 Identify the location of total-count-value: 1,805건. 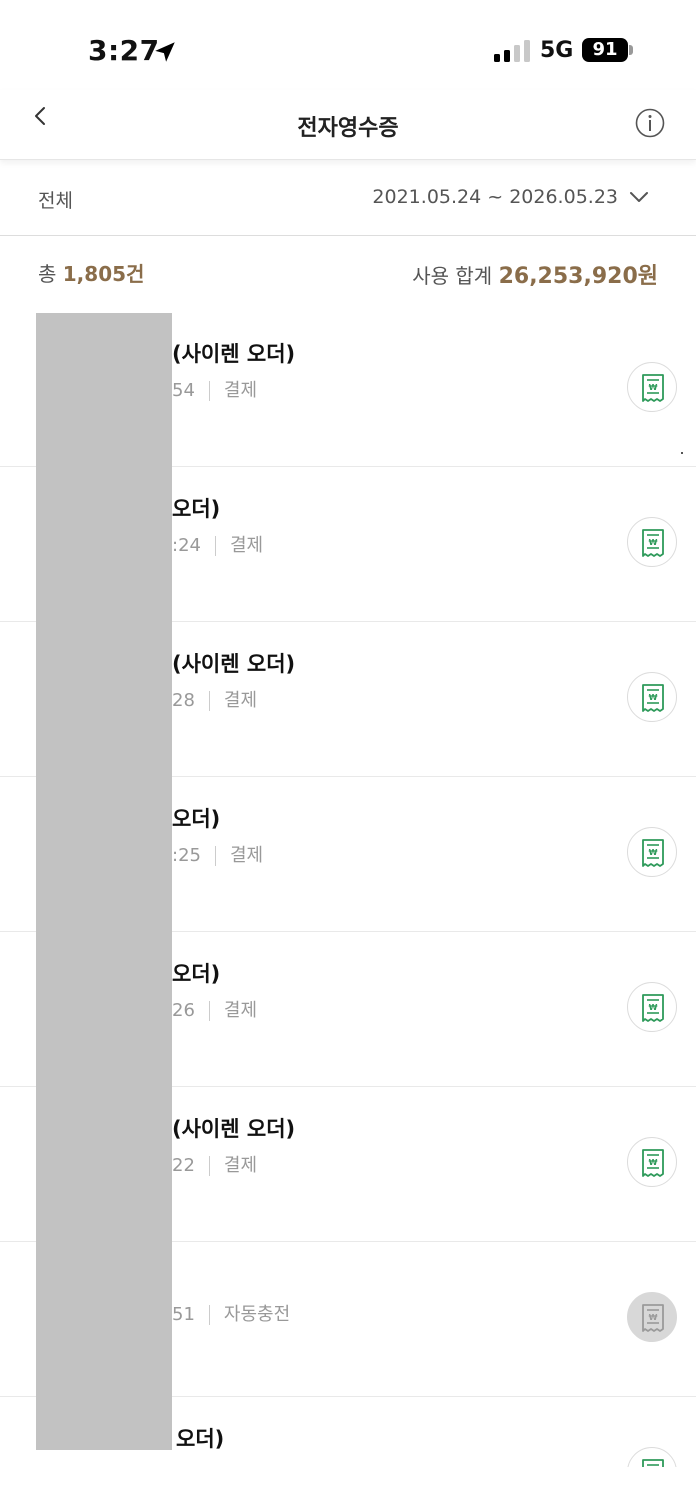
(103, 274).